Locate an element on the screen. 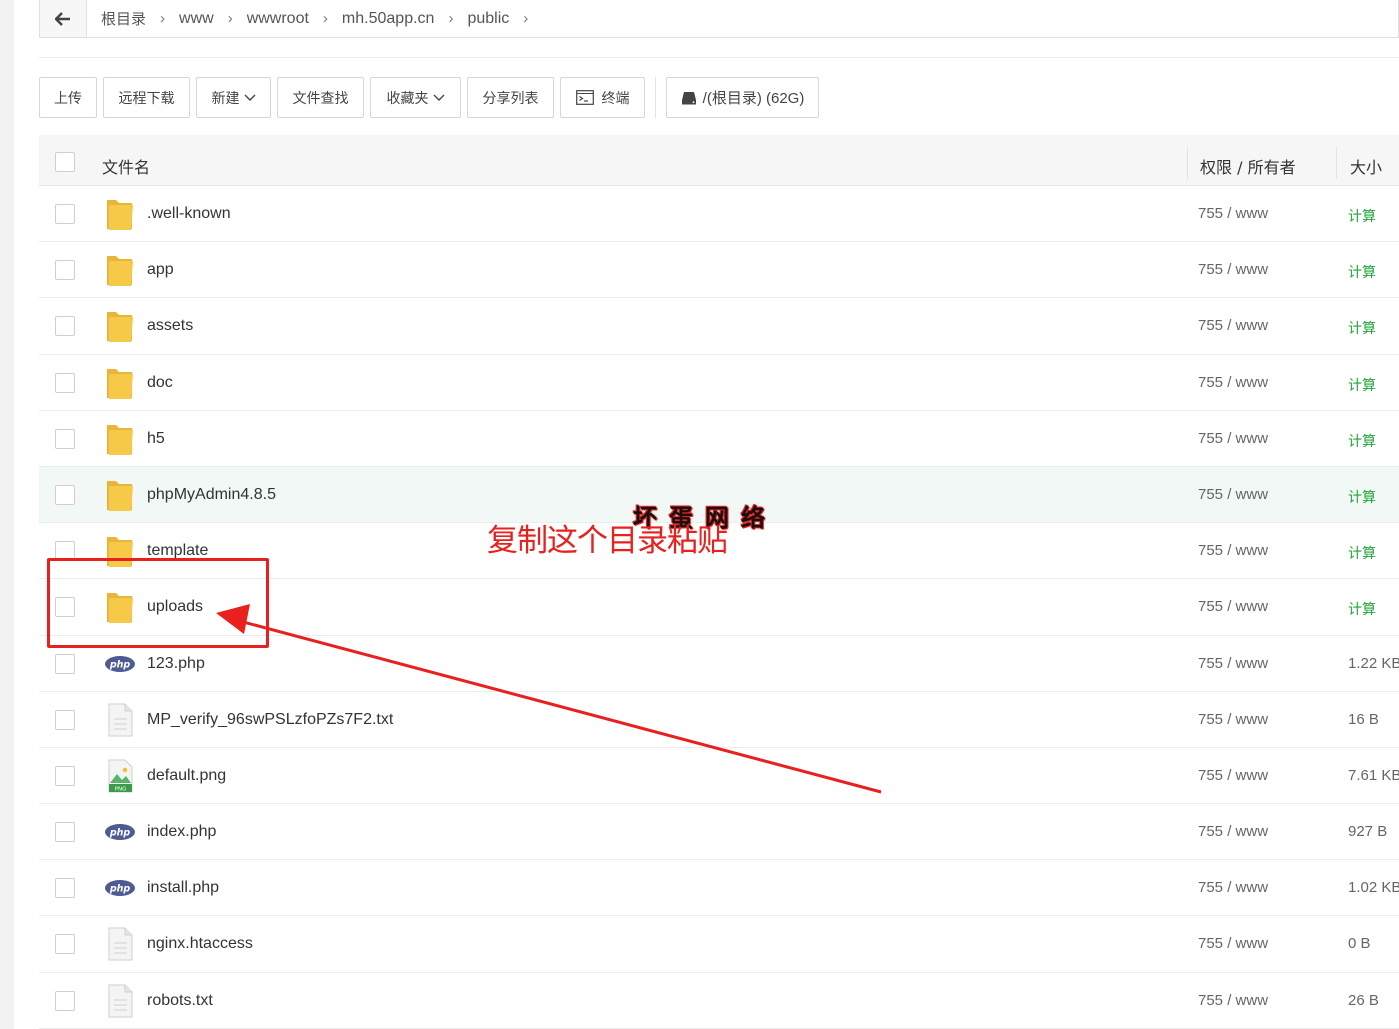 This screenshot has height=1029, width=1399. svg-text: php is located at coordinates (120, 833).